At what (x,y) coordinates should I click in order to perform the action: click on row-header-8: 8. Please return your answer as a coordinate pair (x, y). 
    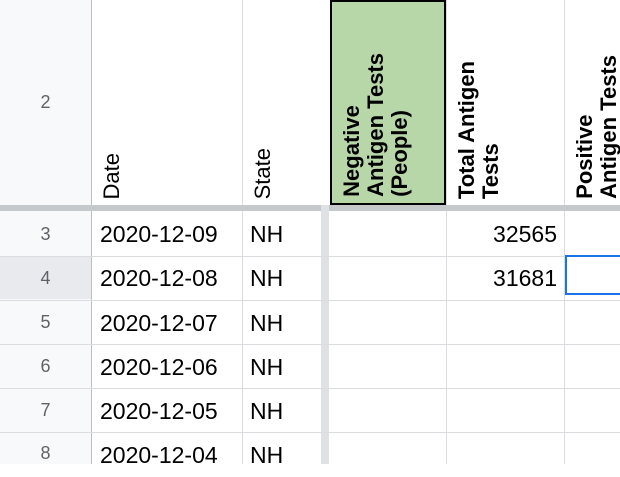
    Looking at the image, I should click on (45, 453).